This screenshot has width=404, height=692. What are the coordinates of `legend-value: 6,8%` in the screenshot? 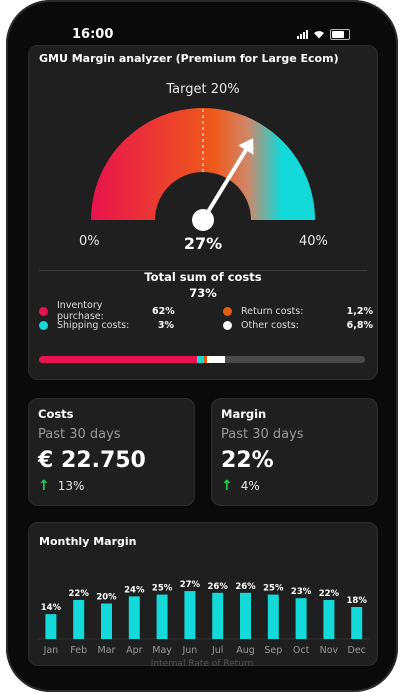 It's located at (359, 325).